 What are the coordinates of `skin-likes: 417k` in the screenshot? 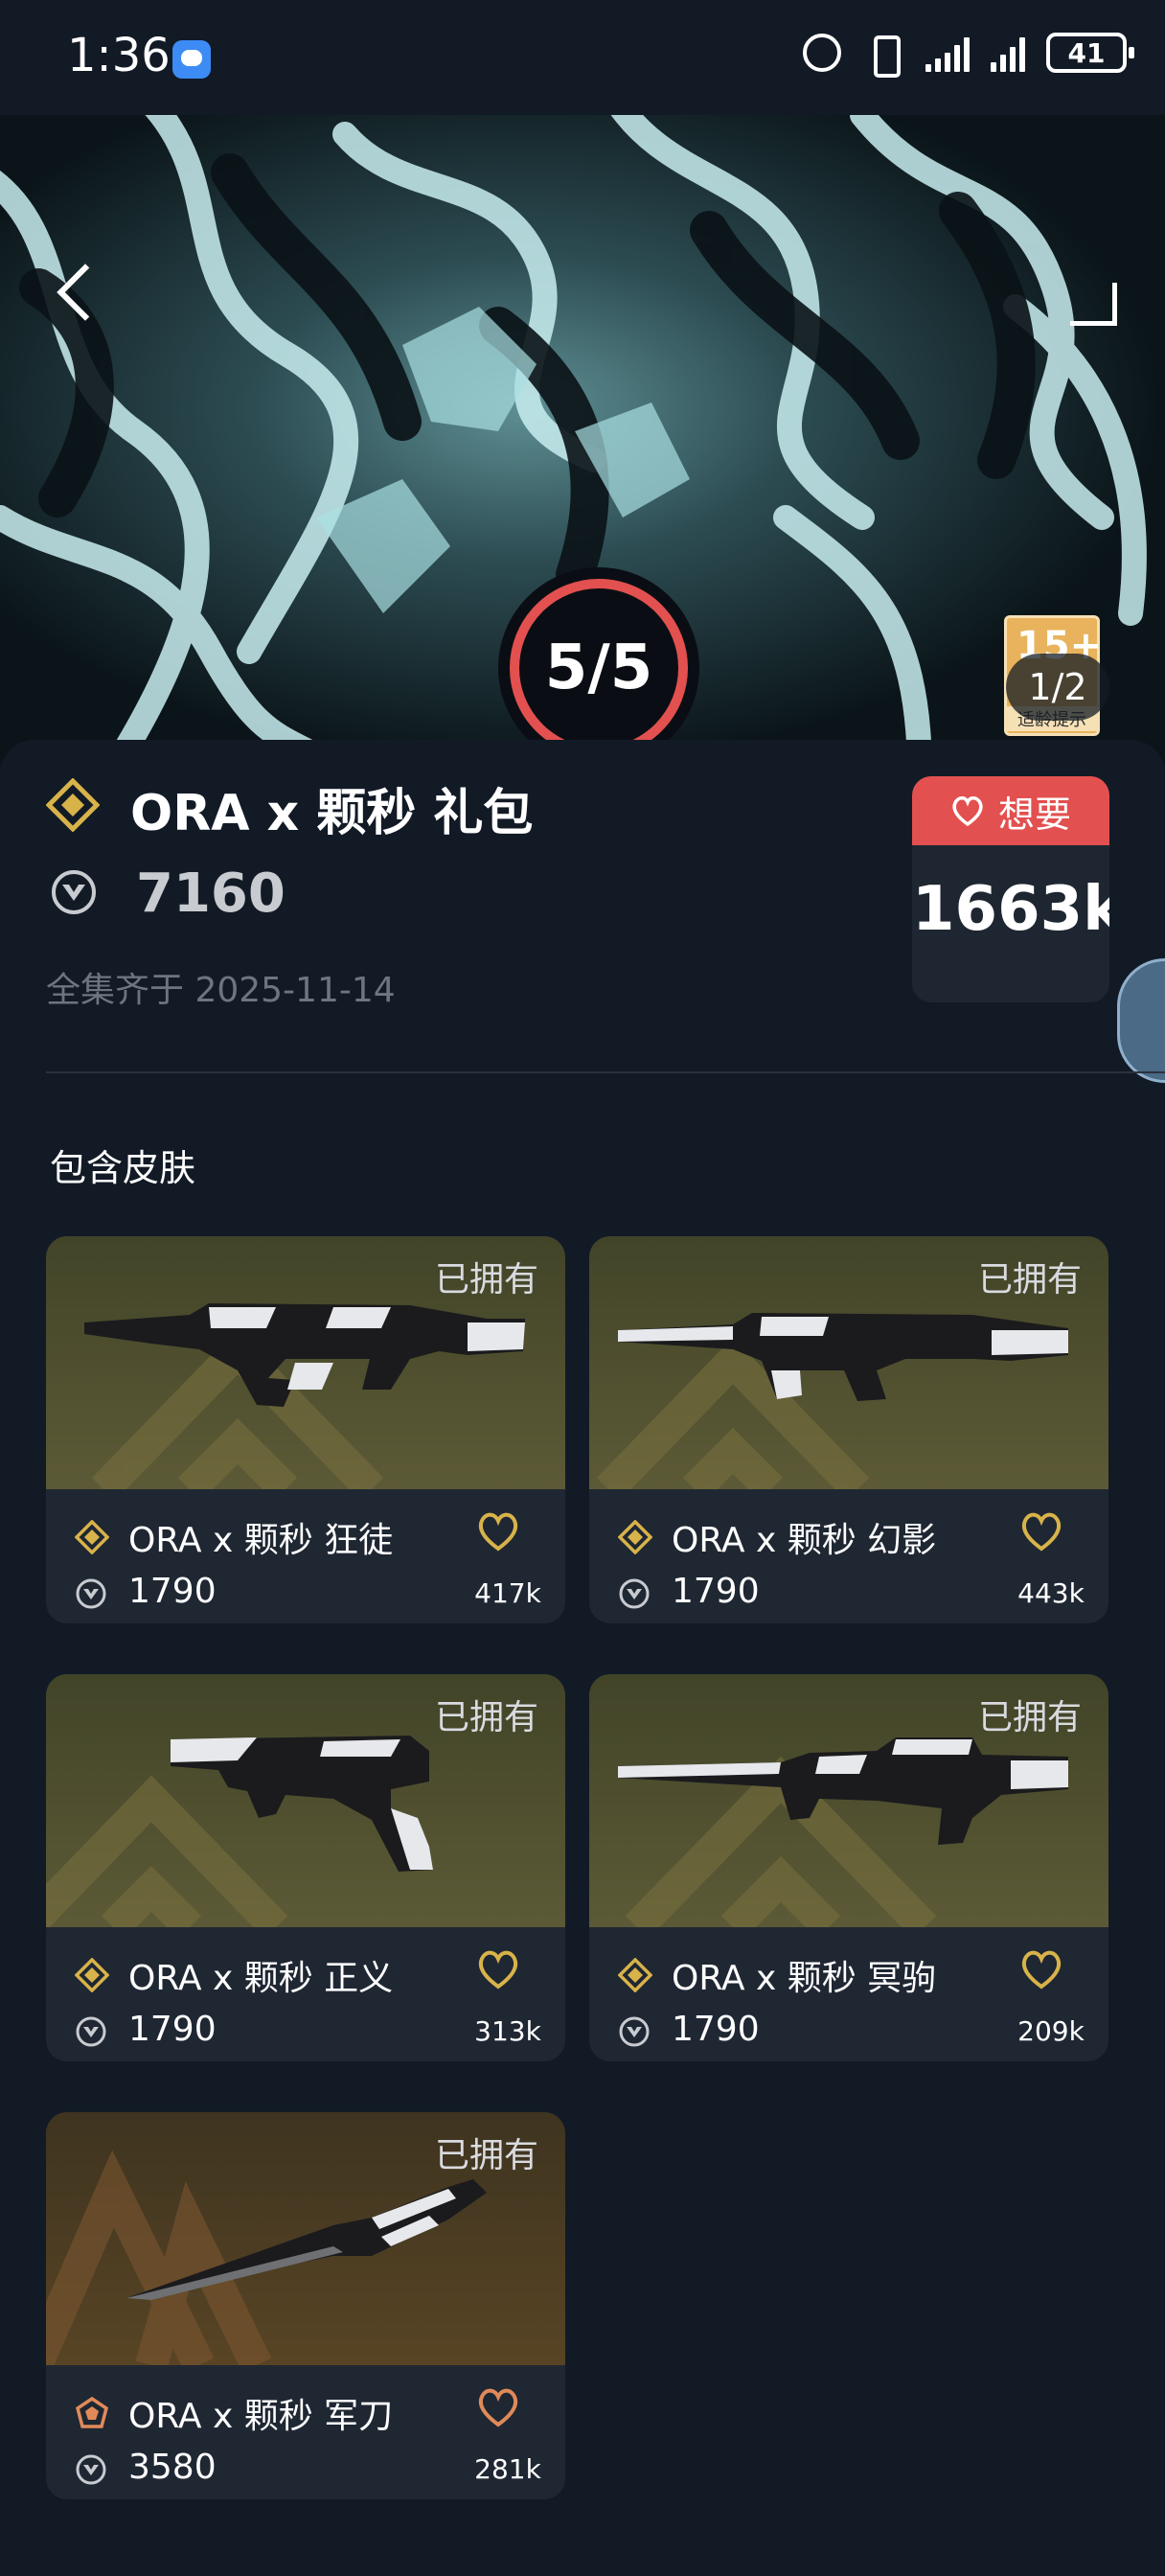 It's located at (507, 1593).